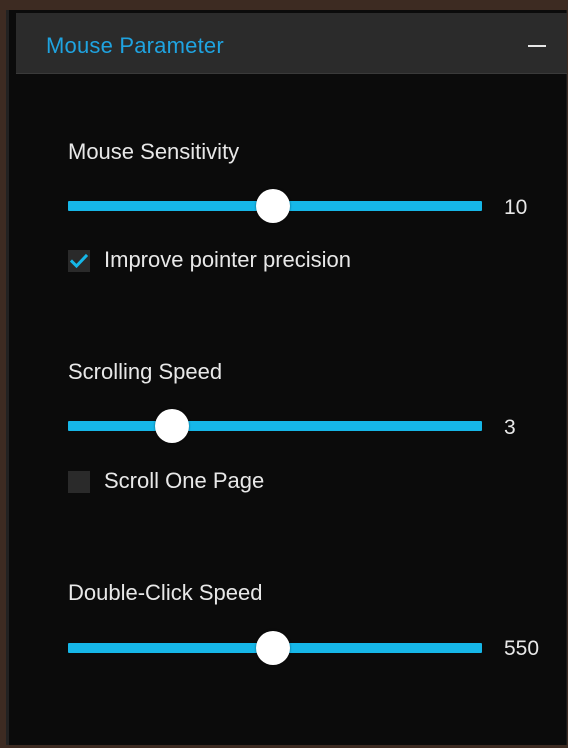  I want to click on panel-title: Mouse Parameter, so click(135, 45).